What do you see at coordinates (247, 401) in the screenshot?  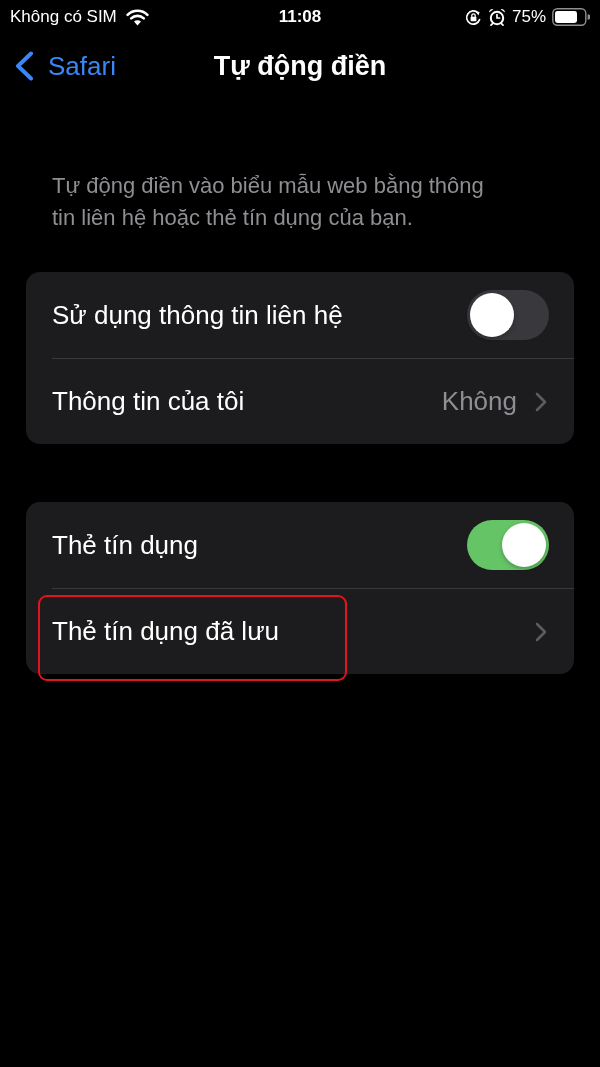 I see `row-label: Thông tin của tôi` at bounding box center [247, 401].